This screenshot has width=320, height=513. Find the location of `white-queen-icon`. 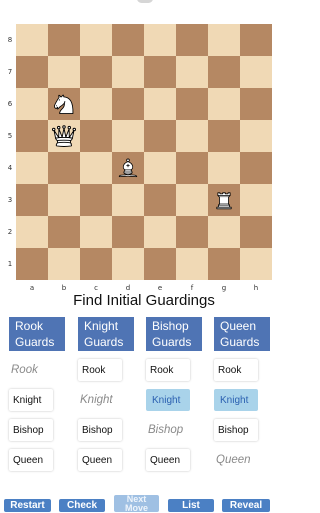

white-queen-icon is located at coordinates (64, 136).